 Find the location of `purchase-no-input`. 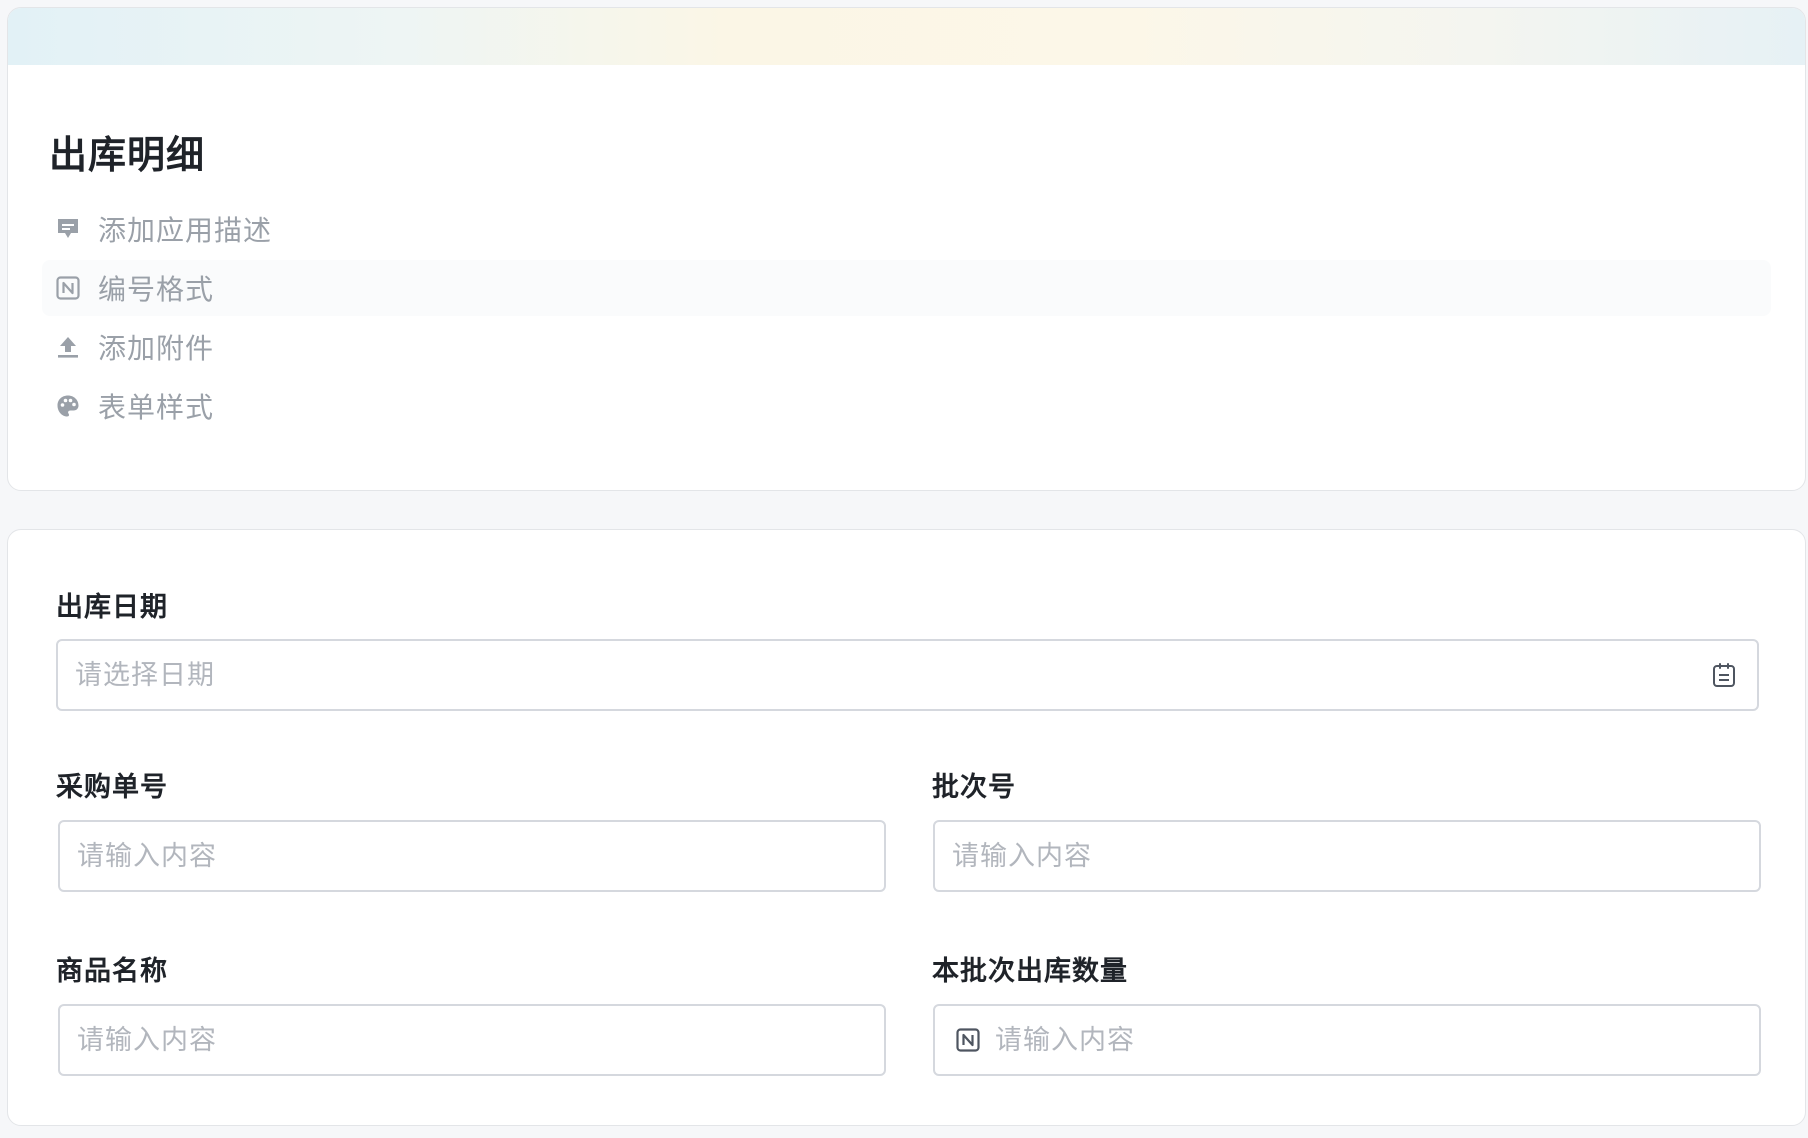

purchase-no-input is located at coordinates (472, 856).